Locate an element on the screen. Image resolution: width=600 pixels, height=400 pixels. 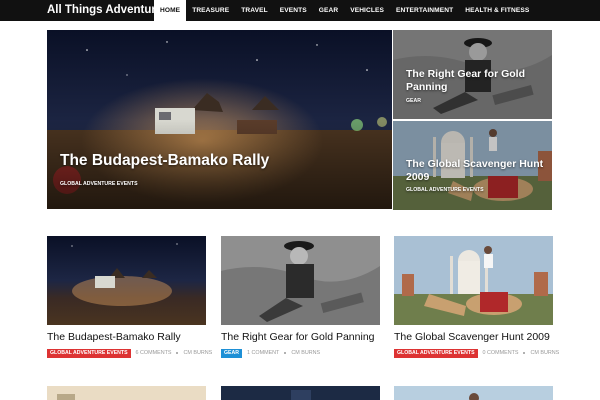
hero-side-category: GLOBAL ADVENTURE EVENTS is located at coordinates (445, 190).